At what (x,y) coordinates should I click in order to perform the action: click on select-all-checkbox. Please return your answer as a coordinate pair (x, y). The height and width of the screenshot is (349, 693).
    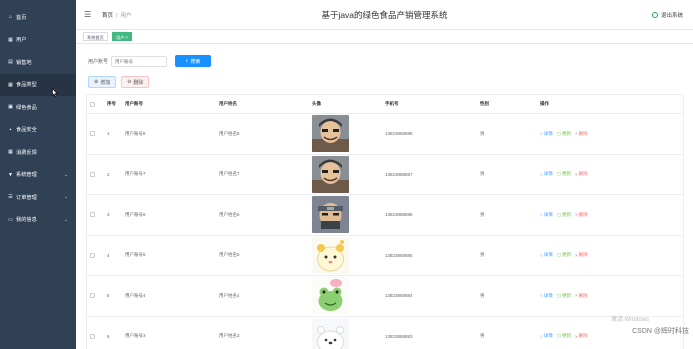
    Looking at the image, I should click on (92, 104).